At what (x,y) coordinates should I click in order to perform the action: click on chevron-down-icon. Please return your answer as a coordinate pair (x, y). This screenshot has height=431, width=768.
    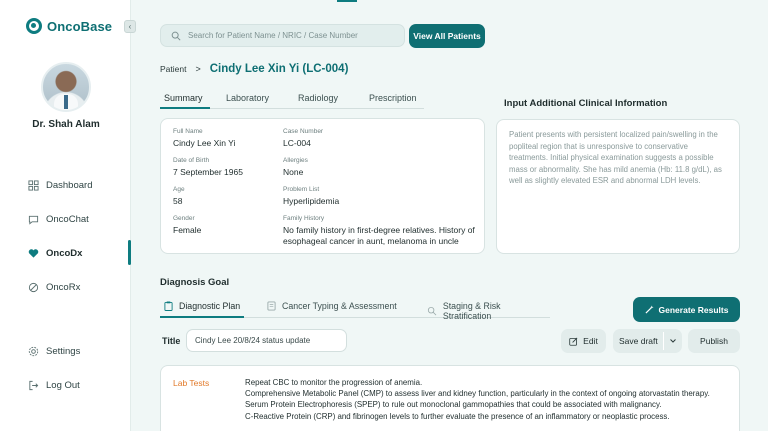
    Looking at the image, I should click on (673, 341).